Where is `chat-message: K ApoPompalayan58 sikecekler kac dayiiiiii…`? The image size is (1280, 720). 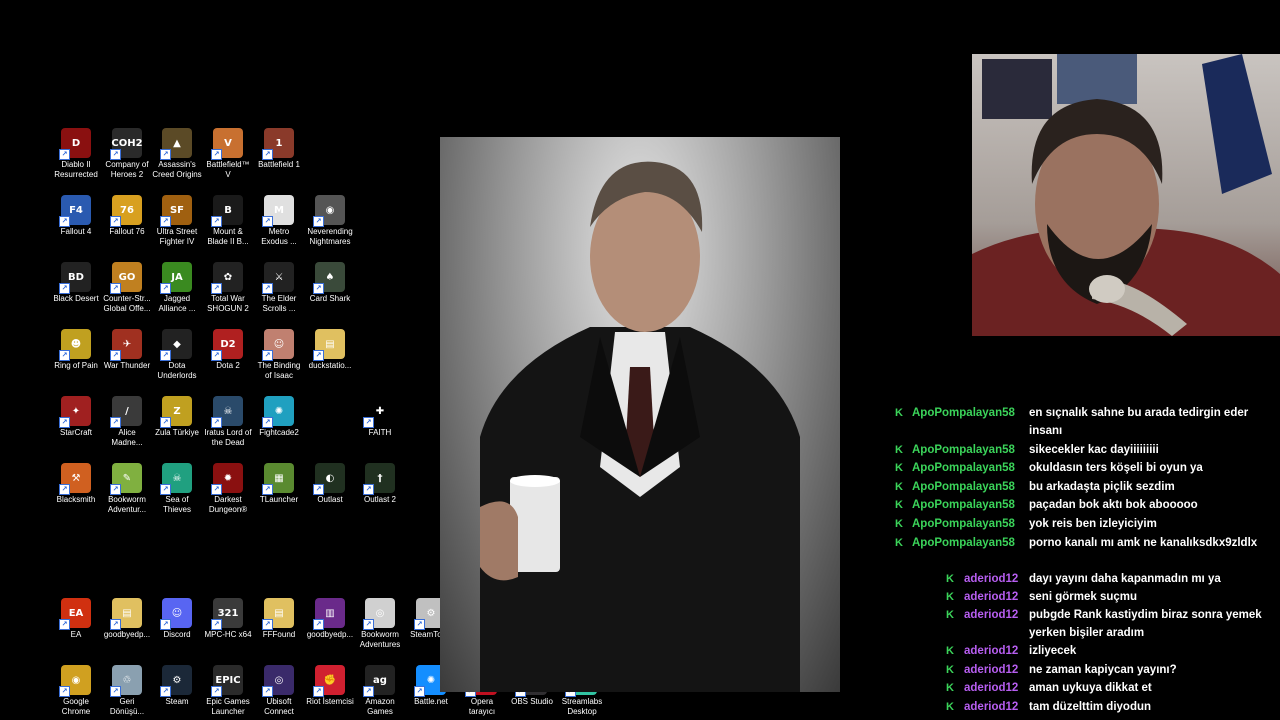
chat-message: K ApoPompalayan58 sikecekler kac dayiiiiii… is located at coordinates (1082, 450).